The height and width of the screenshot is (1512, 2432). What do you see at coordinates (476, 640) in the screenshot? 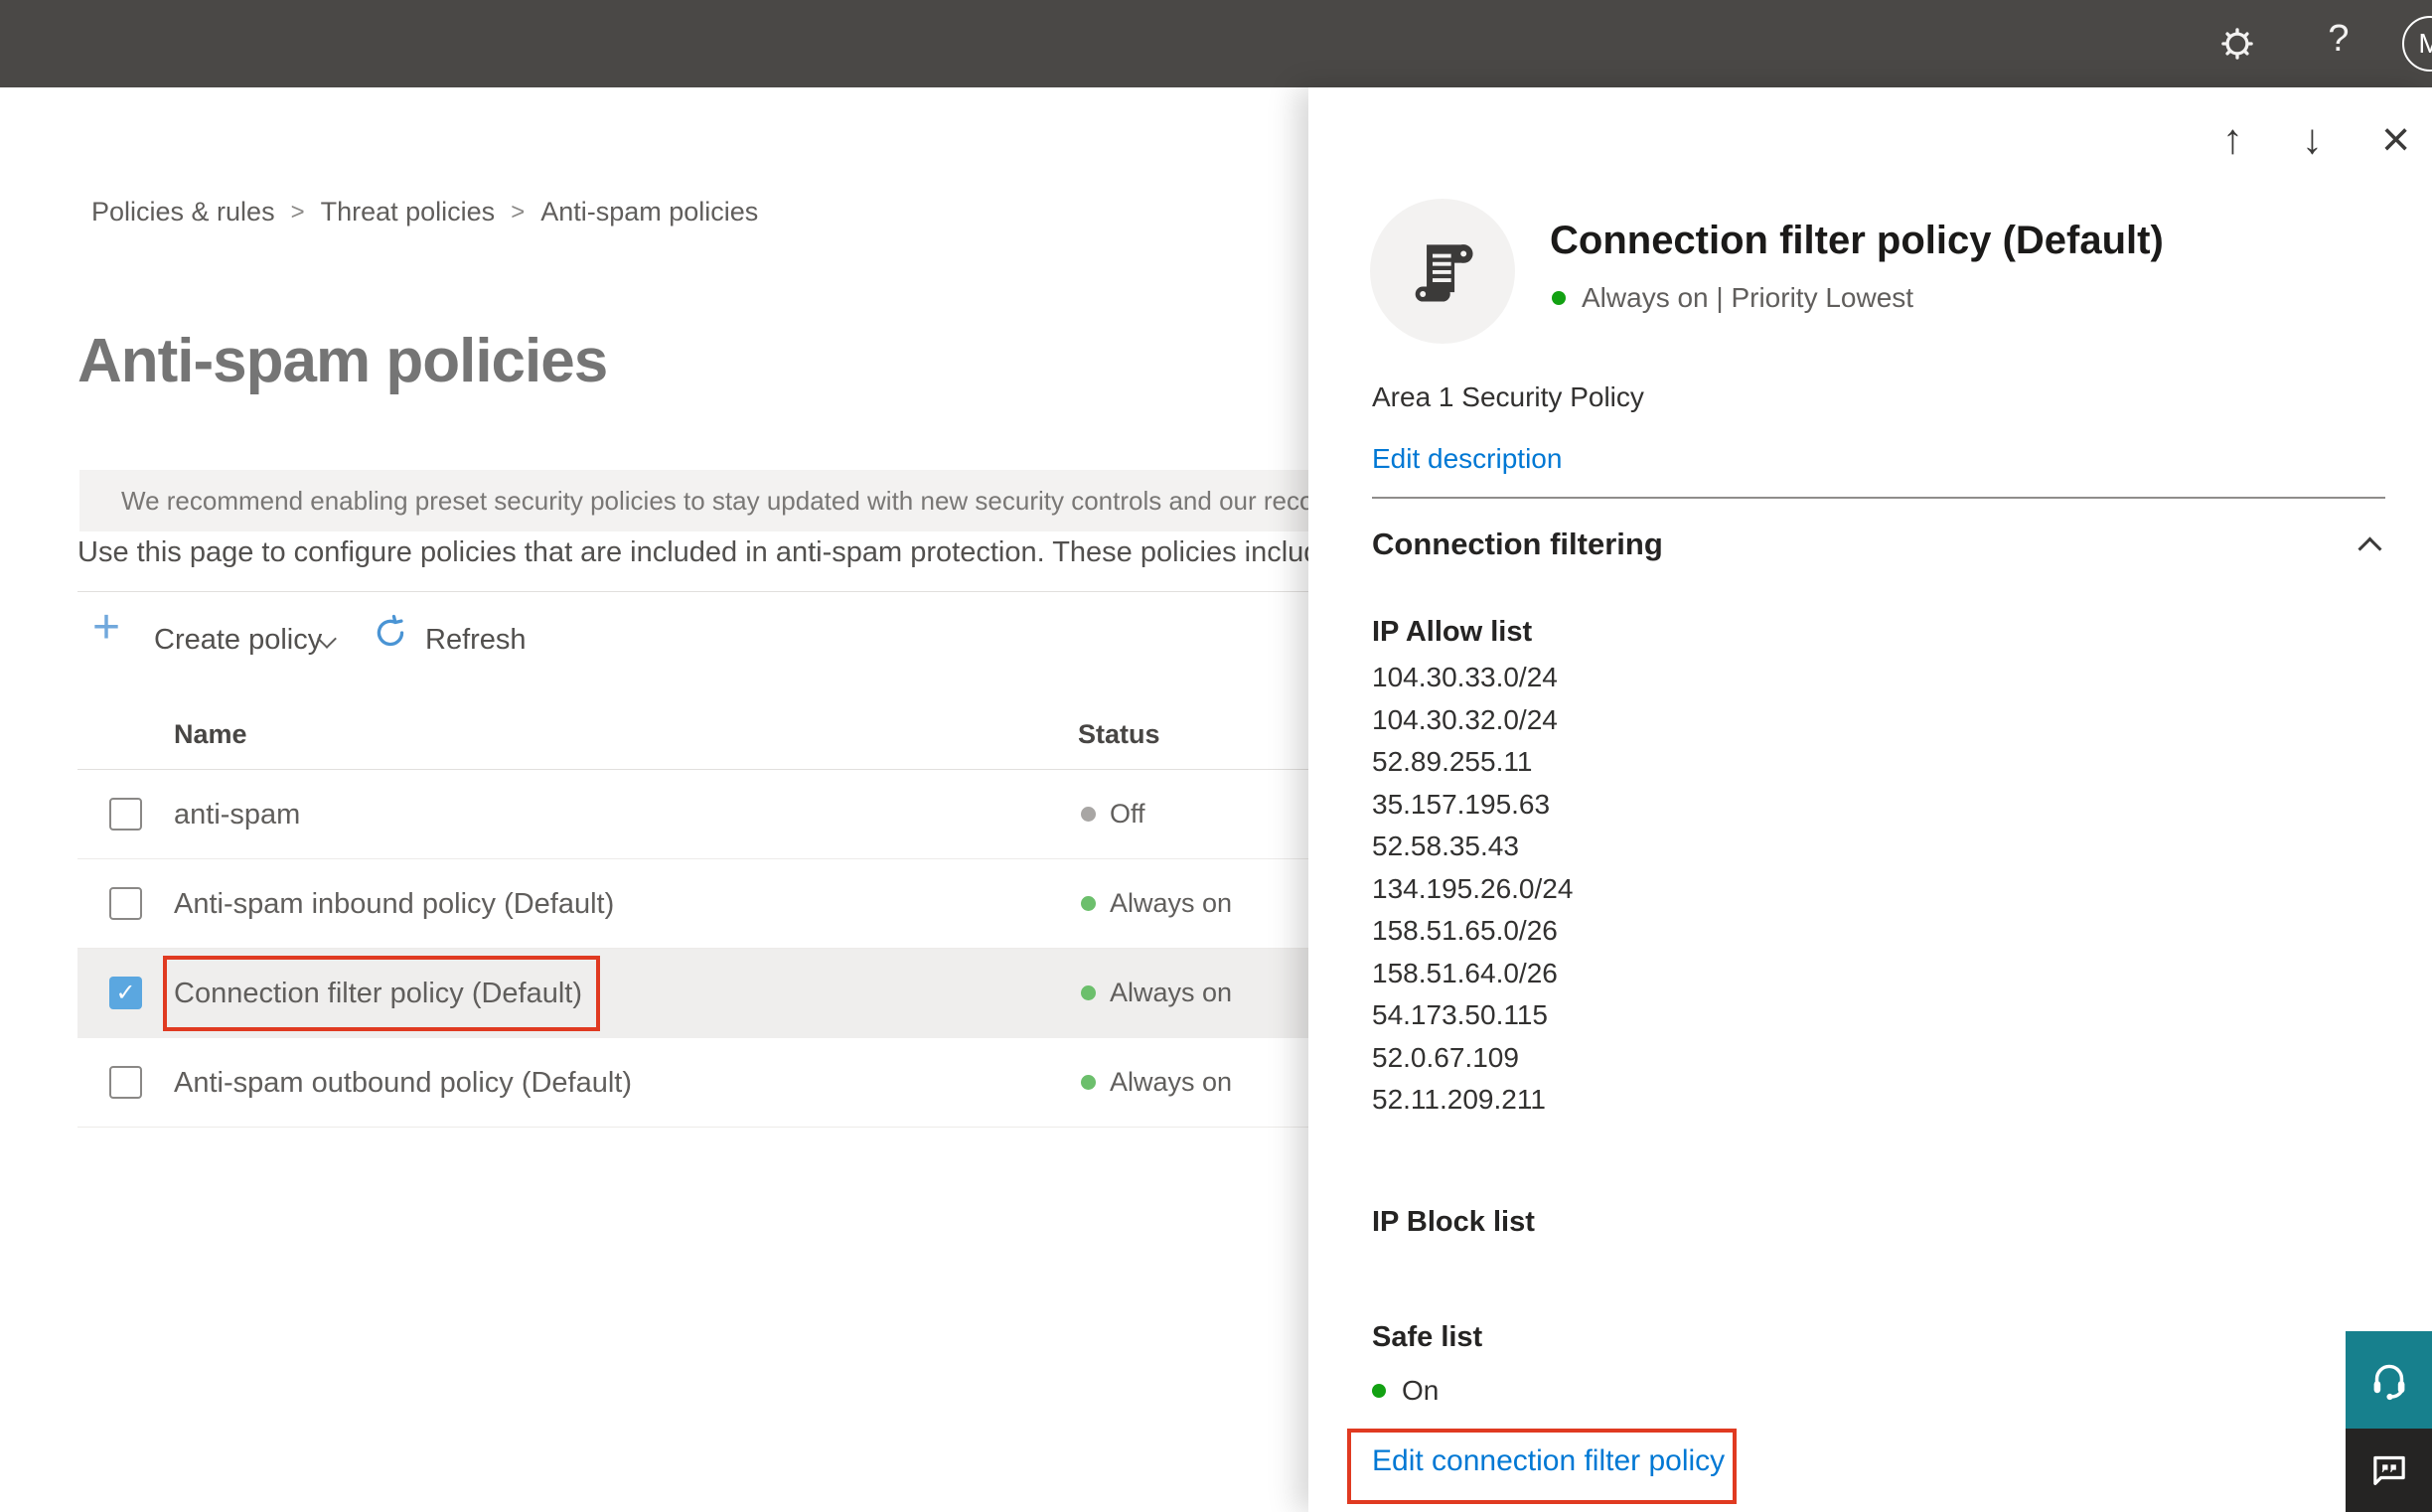
I see `refresh-button: Refresh` at bounding box center [476, 640].